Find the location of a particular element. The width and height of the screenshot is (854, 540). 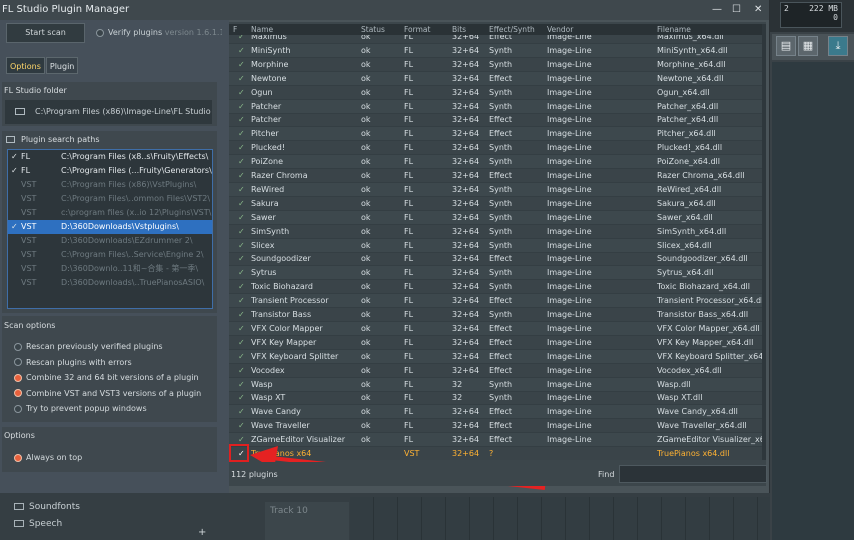

red-arrow-annotation is located at coordinates (398, 468).